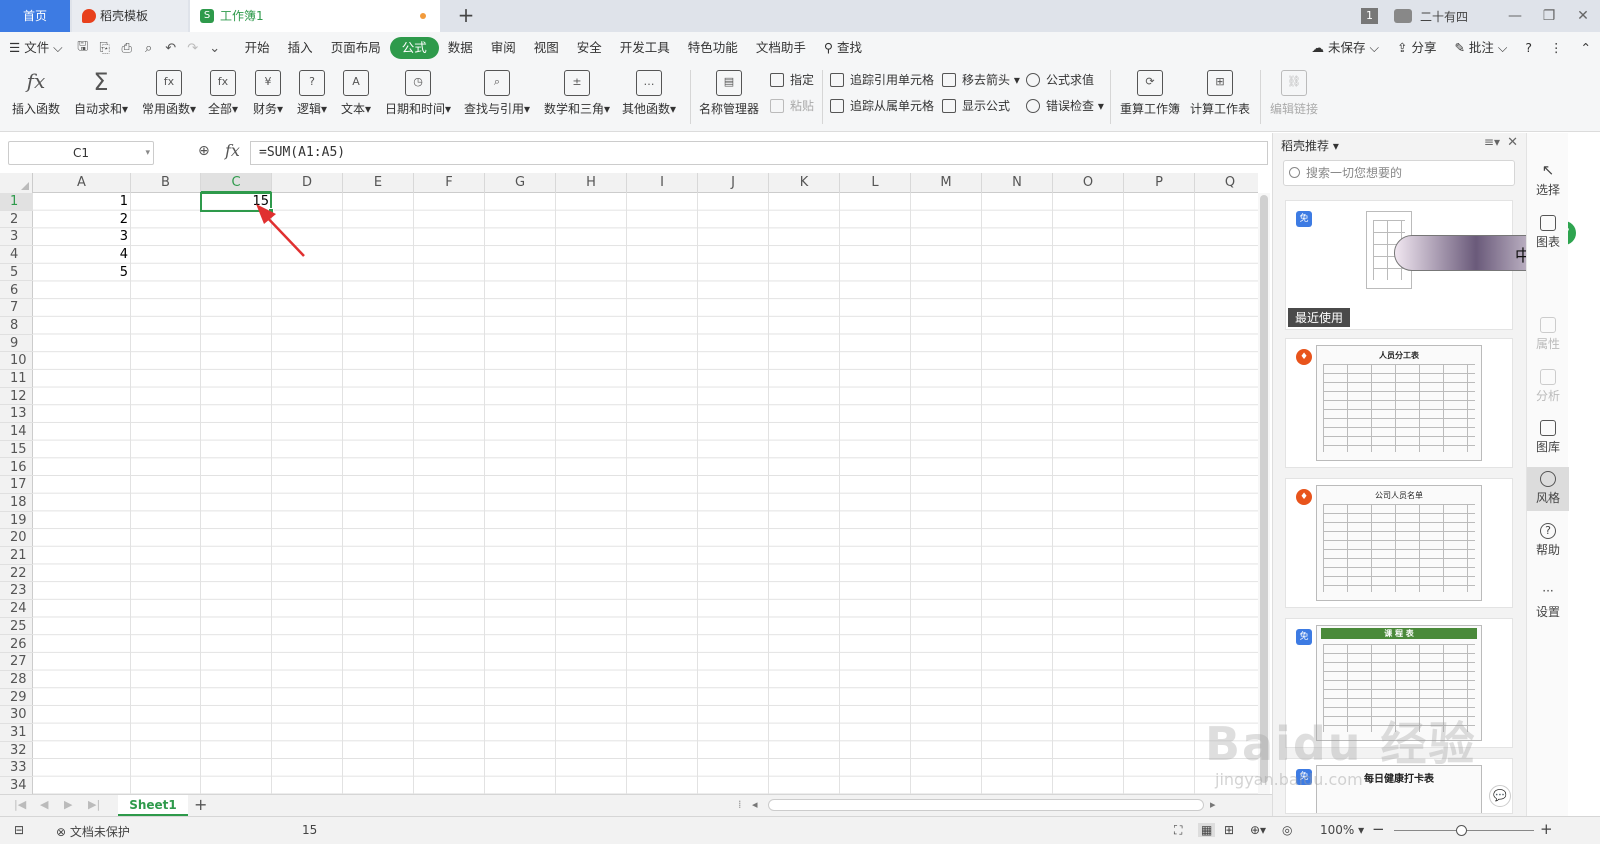 This screenshot has width=1600, height=860. Describe the element at coordinates (16, 662) in the screenshot. I see `row-header-27: 27` at that location.